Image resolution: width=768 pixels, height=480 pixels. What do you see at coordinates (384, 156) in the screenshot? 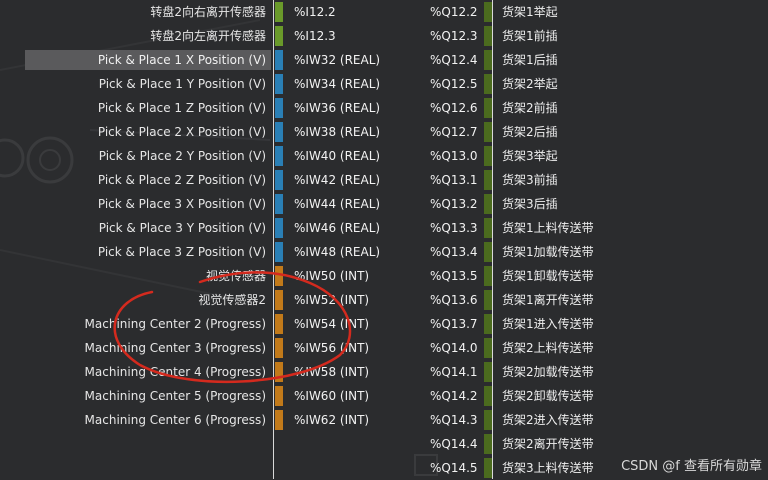
I see `output-row: %Q13.0 货架3举起` at bounding box center [384, 156].